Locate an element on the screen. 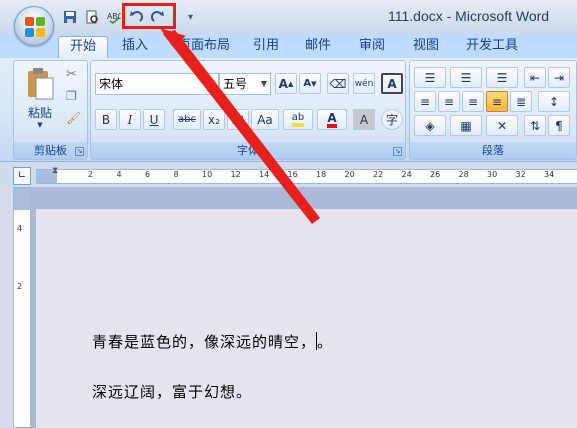  clipboard-group: 粘贴 ▼ ✂ ❐ 🖌 剪贴板 ↘ is located at coordinates (50, 110).